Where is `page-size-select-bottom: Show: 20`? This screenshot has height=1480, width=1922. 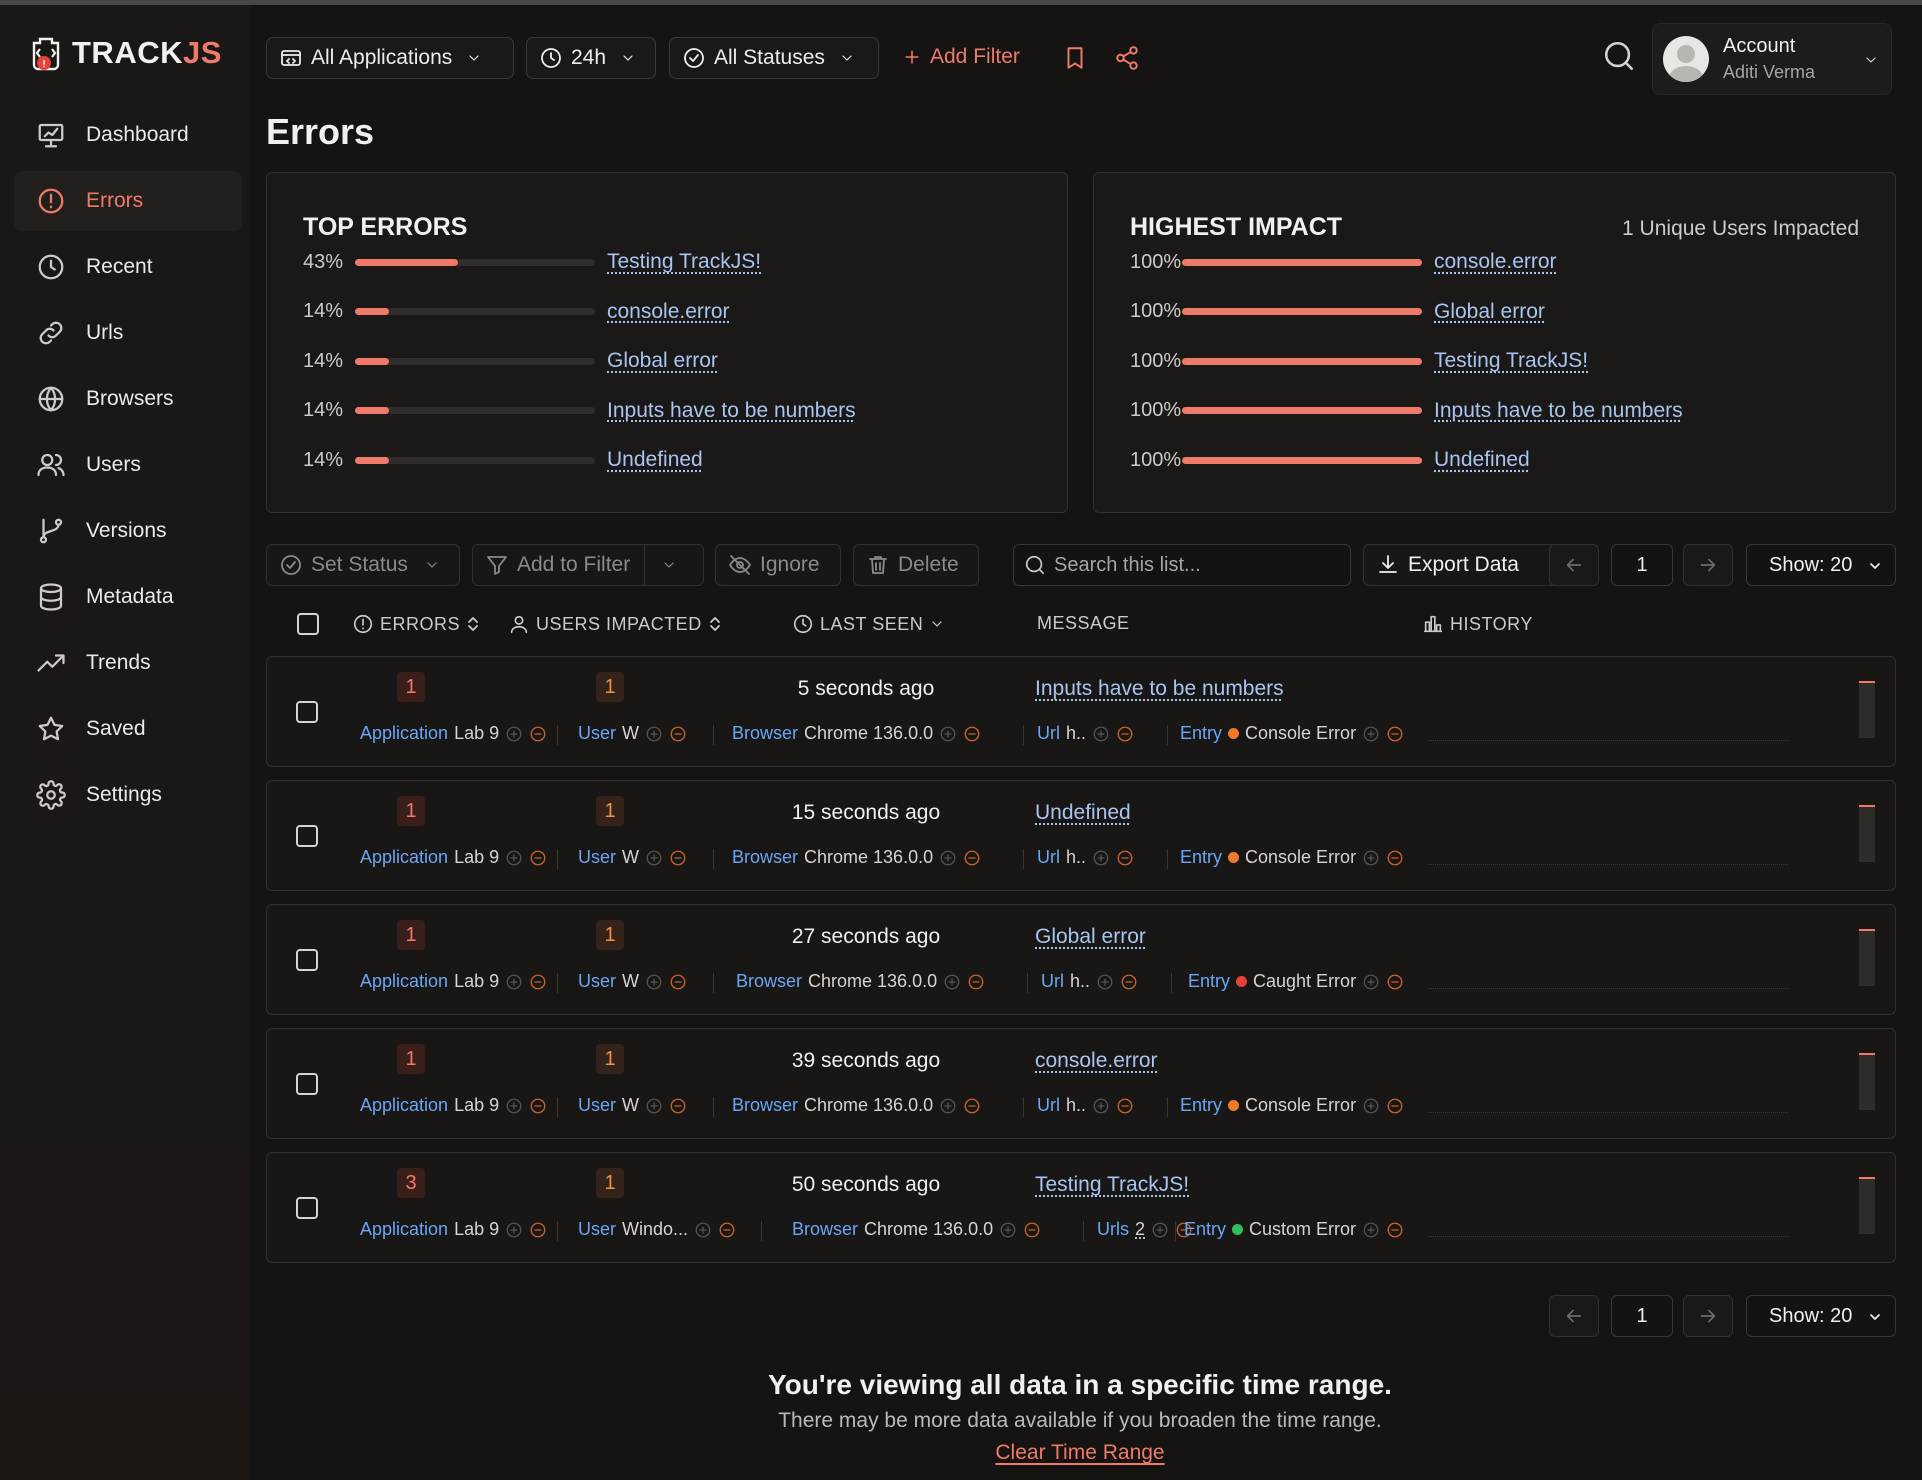
page-size-select-bottom: Show: 20 is located at coordinates (1821, 1316).